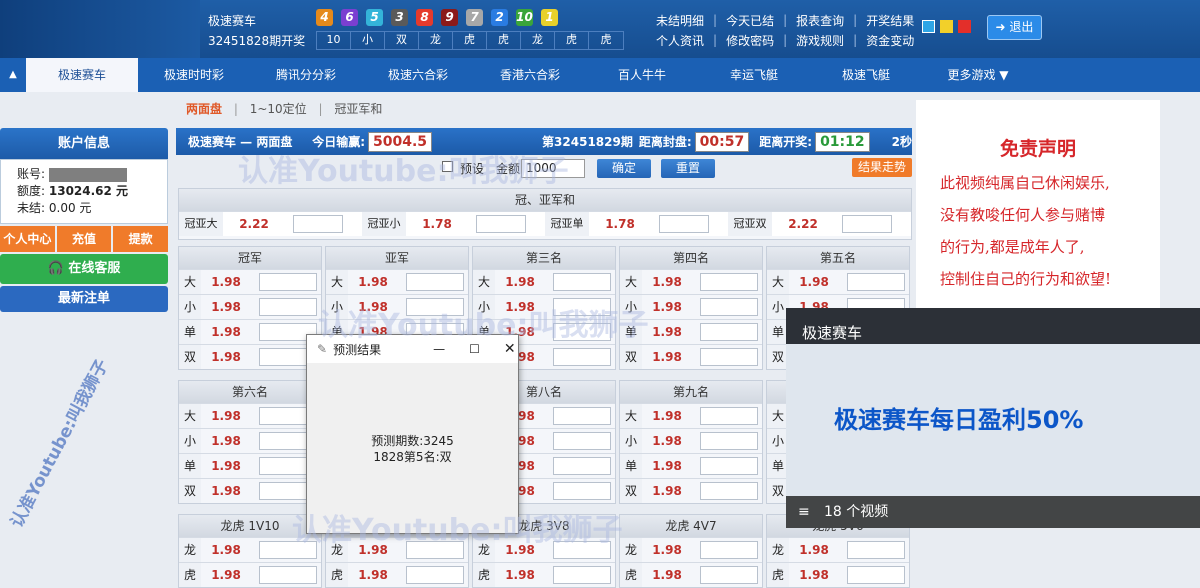 The width and height of the screenshot is (1200, 588). What do you see at coordinates (890, 20) in the screenshot?
I see `header-link: 开奖结果` at bounding box center [890, 20].